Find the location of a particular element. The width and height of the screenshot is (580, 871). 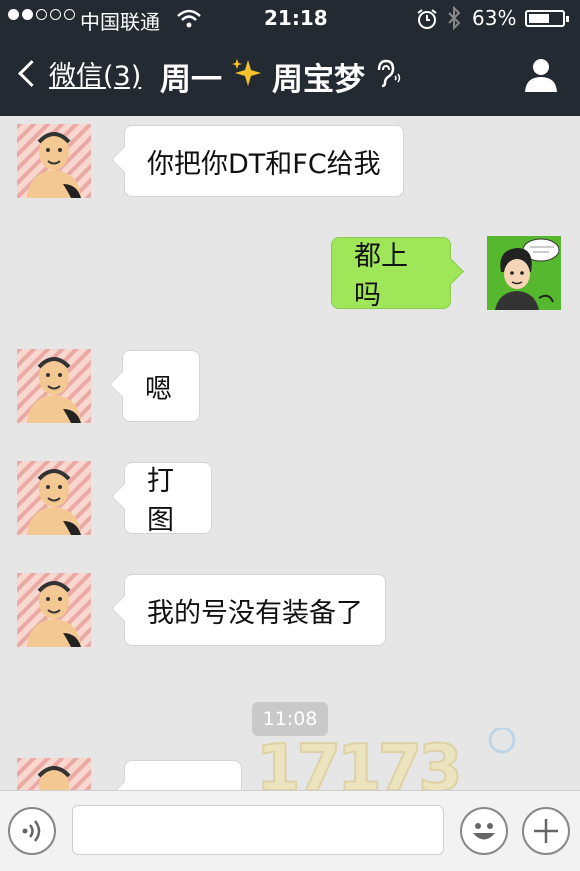

message-bubble-incoming: 你把你DT和FC给我 is located at coordinates (264, 161).